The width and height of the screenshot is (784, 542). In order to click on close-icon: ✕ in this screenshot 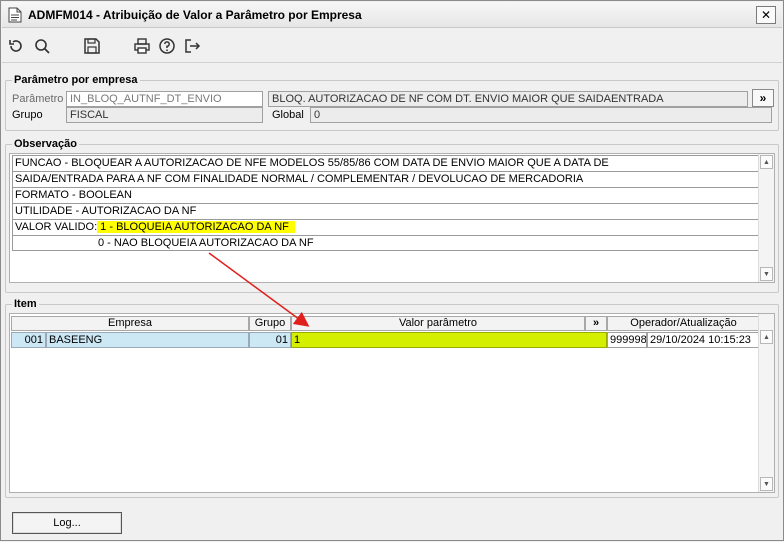, I will do `click(766, 15)`.